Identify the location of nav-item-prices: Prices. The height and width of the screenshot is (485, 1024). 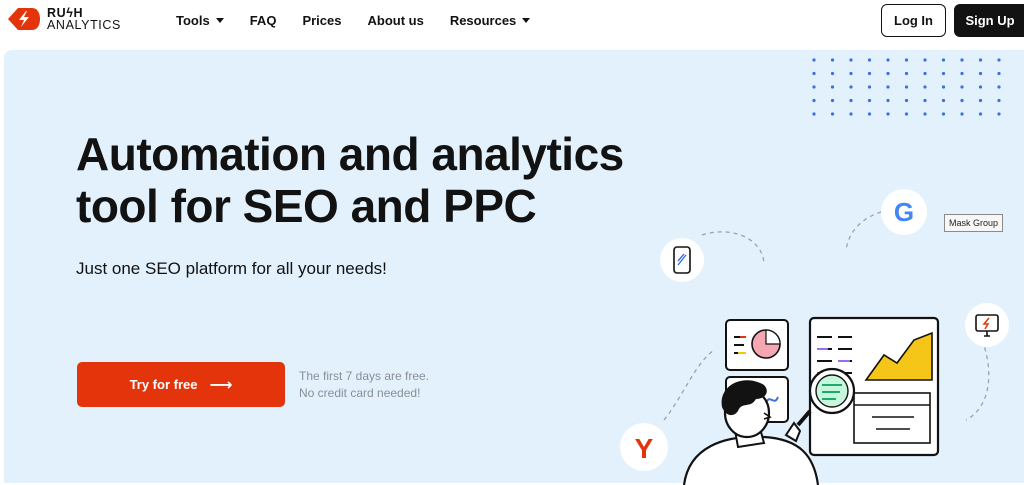
(321, 20).